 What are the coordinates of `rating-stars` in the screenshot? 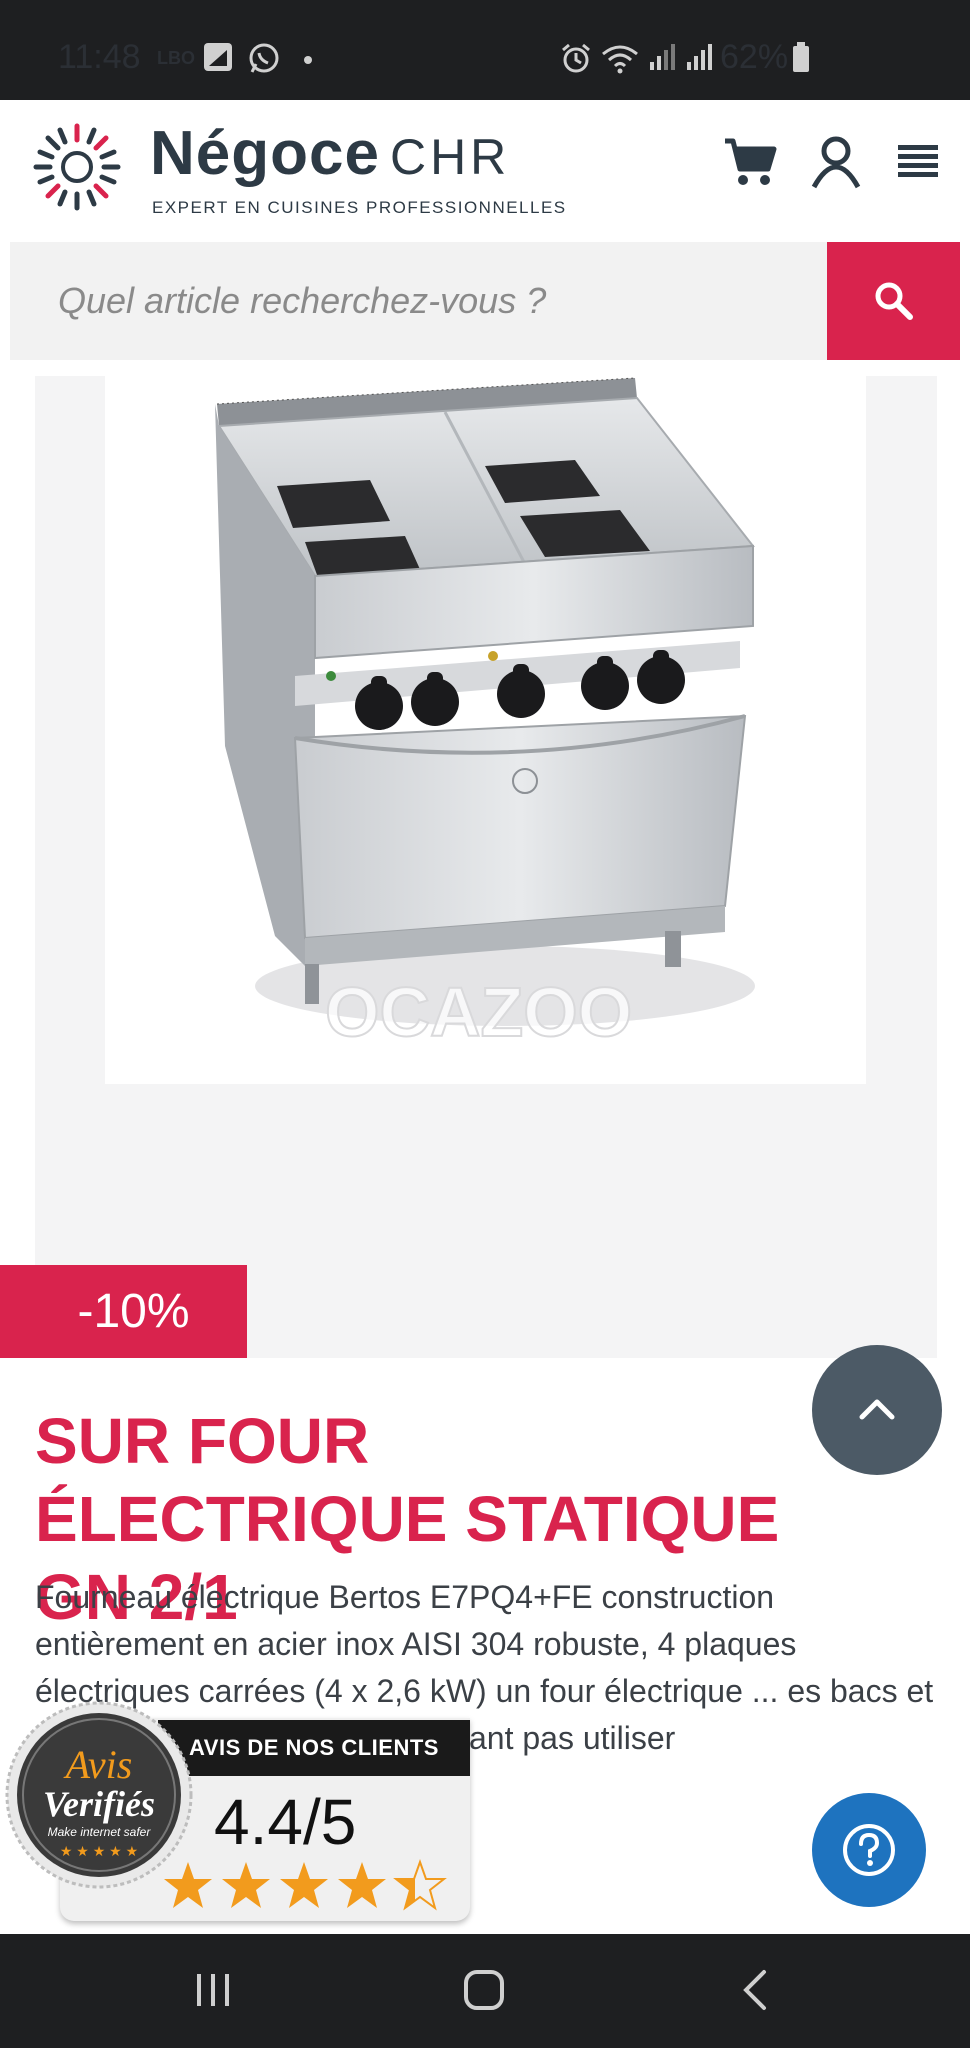 It's located at (305, 1884).